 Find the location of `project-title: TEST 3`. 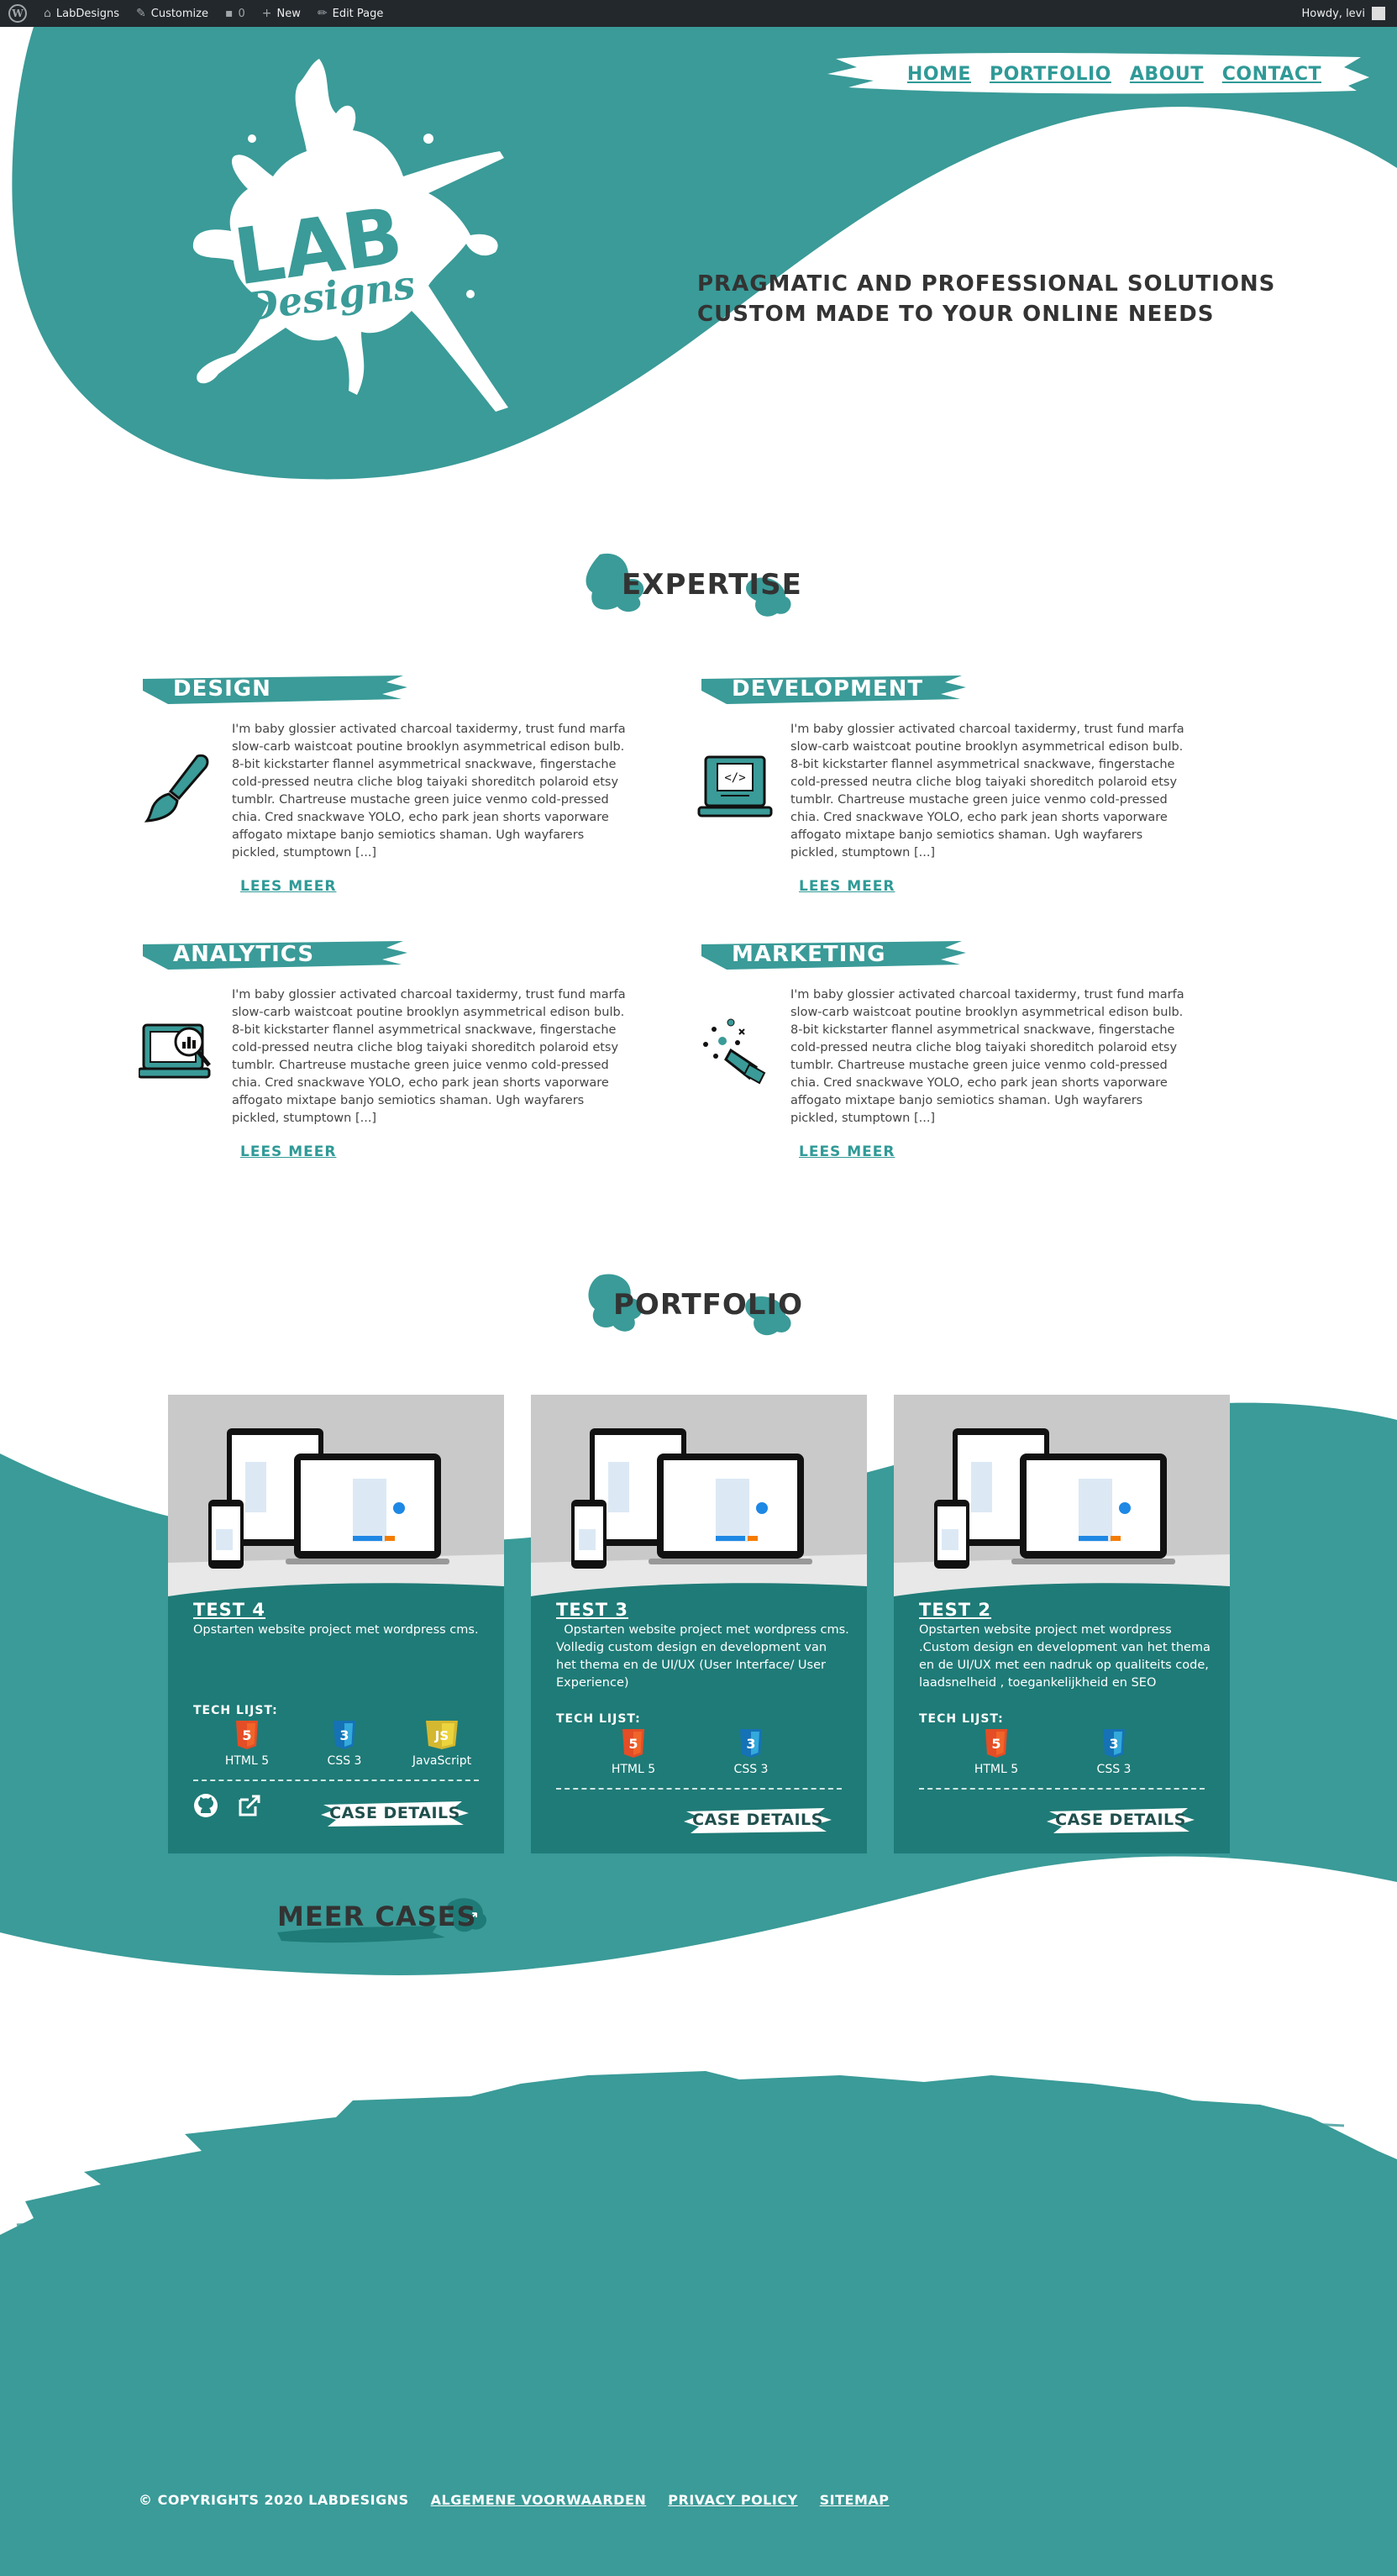

project-title: TEST 3 is located at coordinates (592, 1610).